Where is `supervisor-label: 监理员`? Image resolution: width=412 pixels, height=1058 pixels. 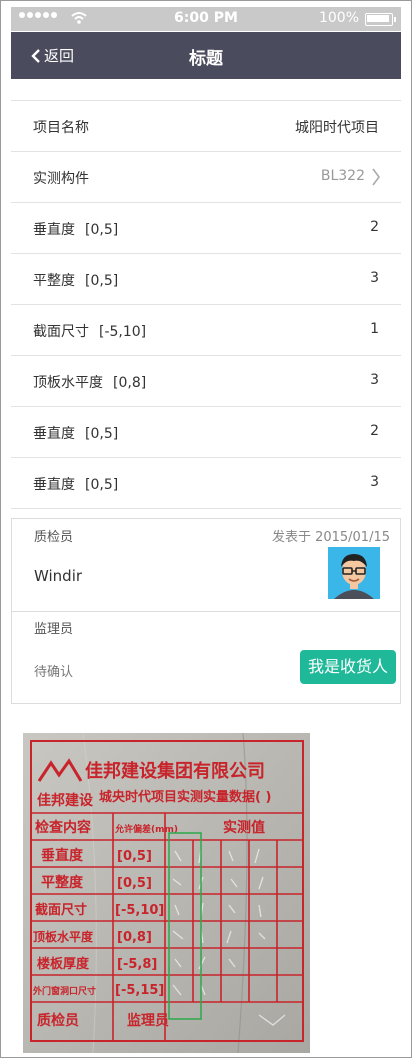
supervisor-label: 监理员 is located at coordinates (54, 629).